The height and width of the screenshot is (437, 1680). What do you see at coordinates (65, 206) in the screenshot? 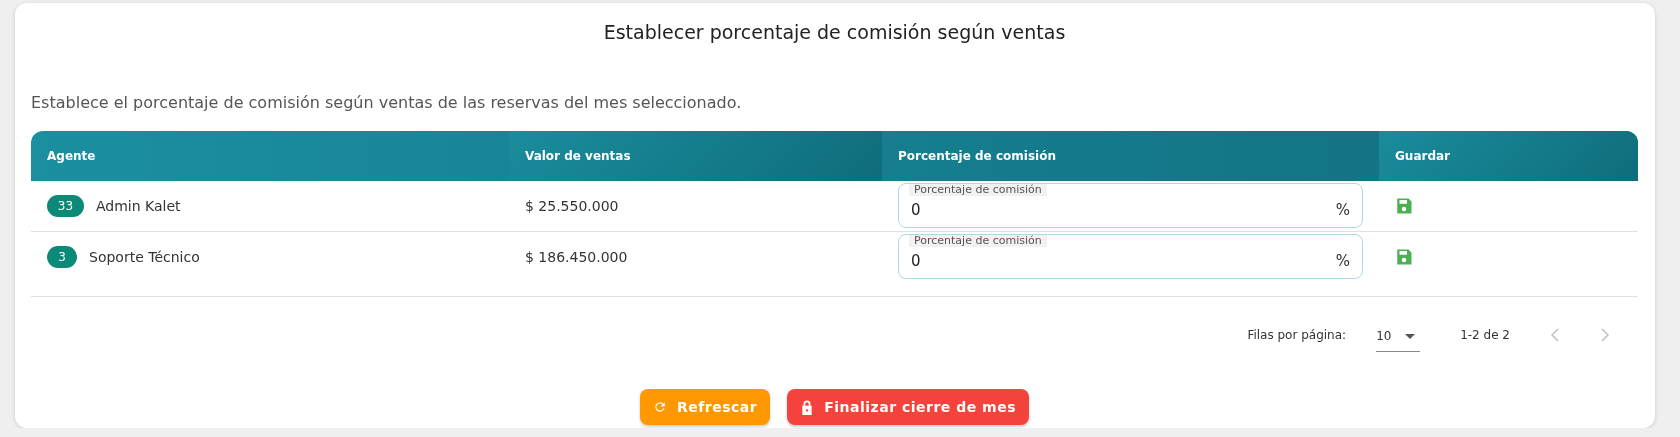
I see `agent-id-badge: 33` at bounding box center [65, 206].